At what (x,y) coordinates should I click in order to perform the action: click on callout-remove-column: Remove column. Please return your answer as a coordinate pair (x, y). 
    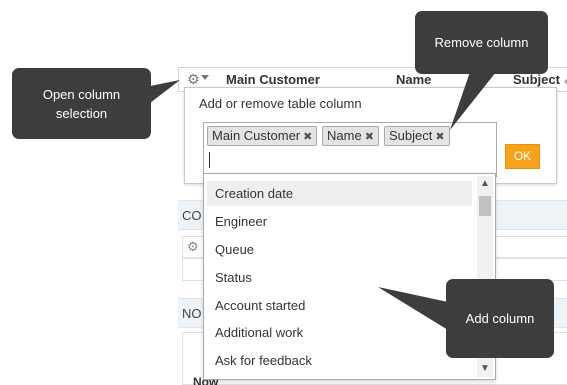
    Looking at the image, I should click on (481, 42).